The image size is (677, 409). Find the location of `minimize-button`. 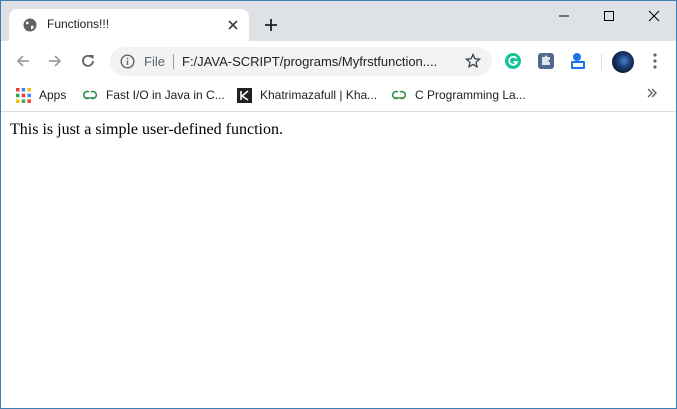

minimize-button is located at coordinates (563, 16).